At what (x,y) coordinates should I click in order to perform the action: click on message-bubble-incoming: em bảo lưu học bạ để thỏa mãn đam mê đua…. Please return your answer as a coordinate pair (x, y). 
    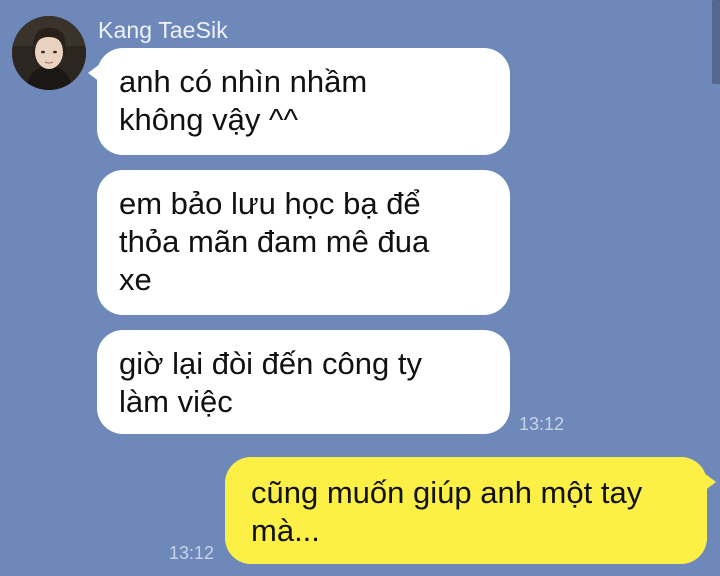
    Looking at the image, I should click on (303, 242).